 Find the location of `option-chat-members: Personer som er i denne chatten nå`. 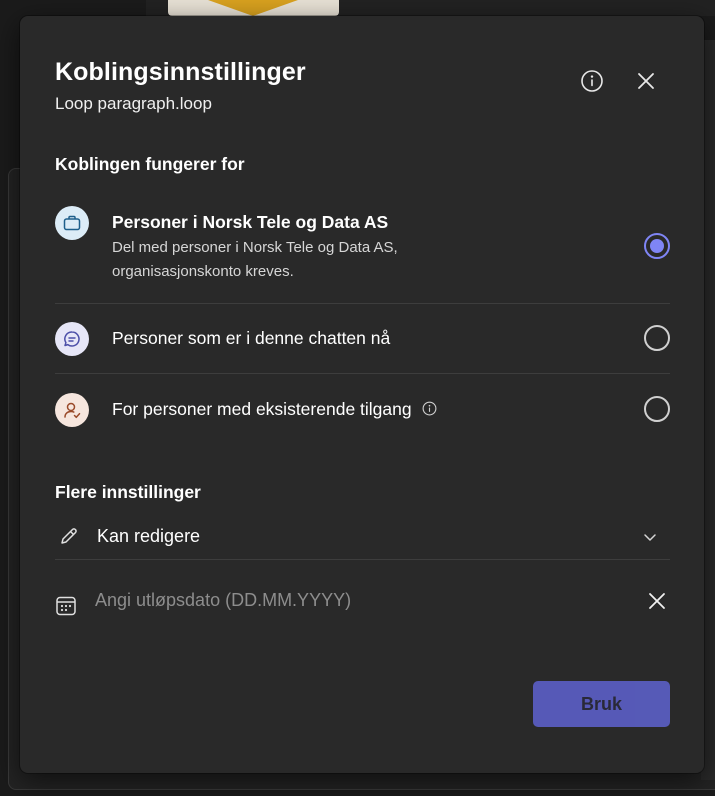

option-chat-members: Personer som er i denne chatten nå is located at coordinates (362, 347).